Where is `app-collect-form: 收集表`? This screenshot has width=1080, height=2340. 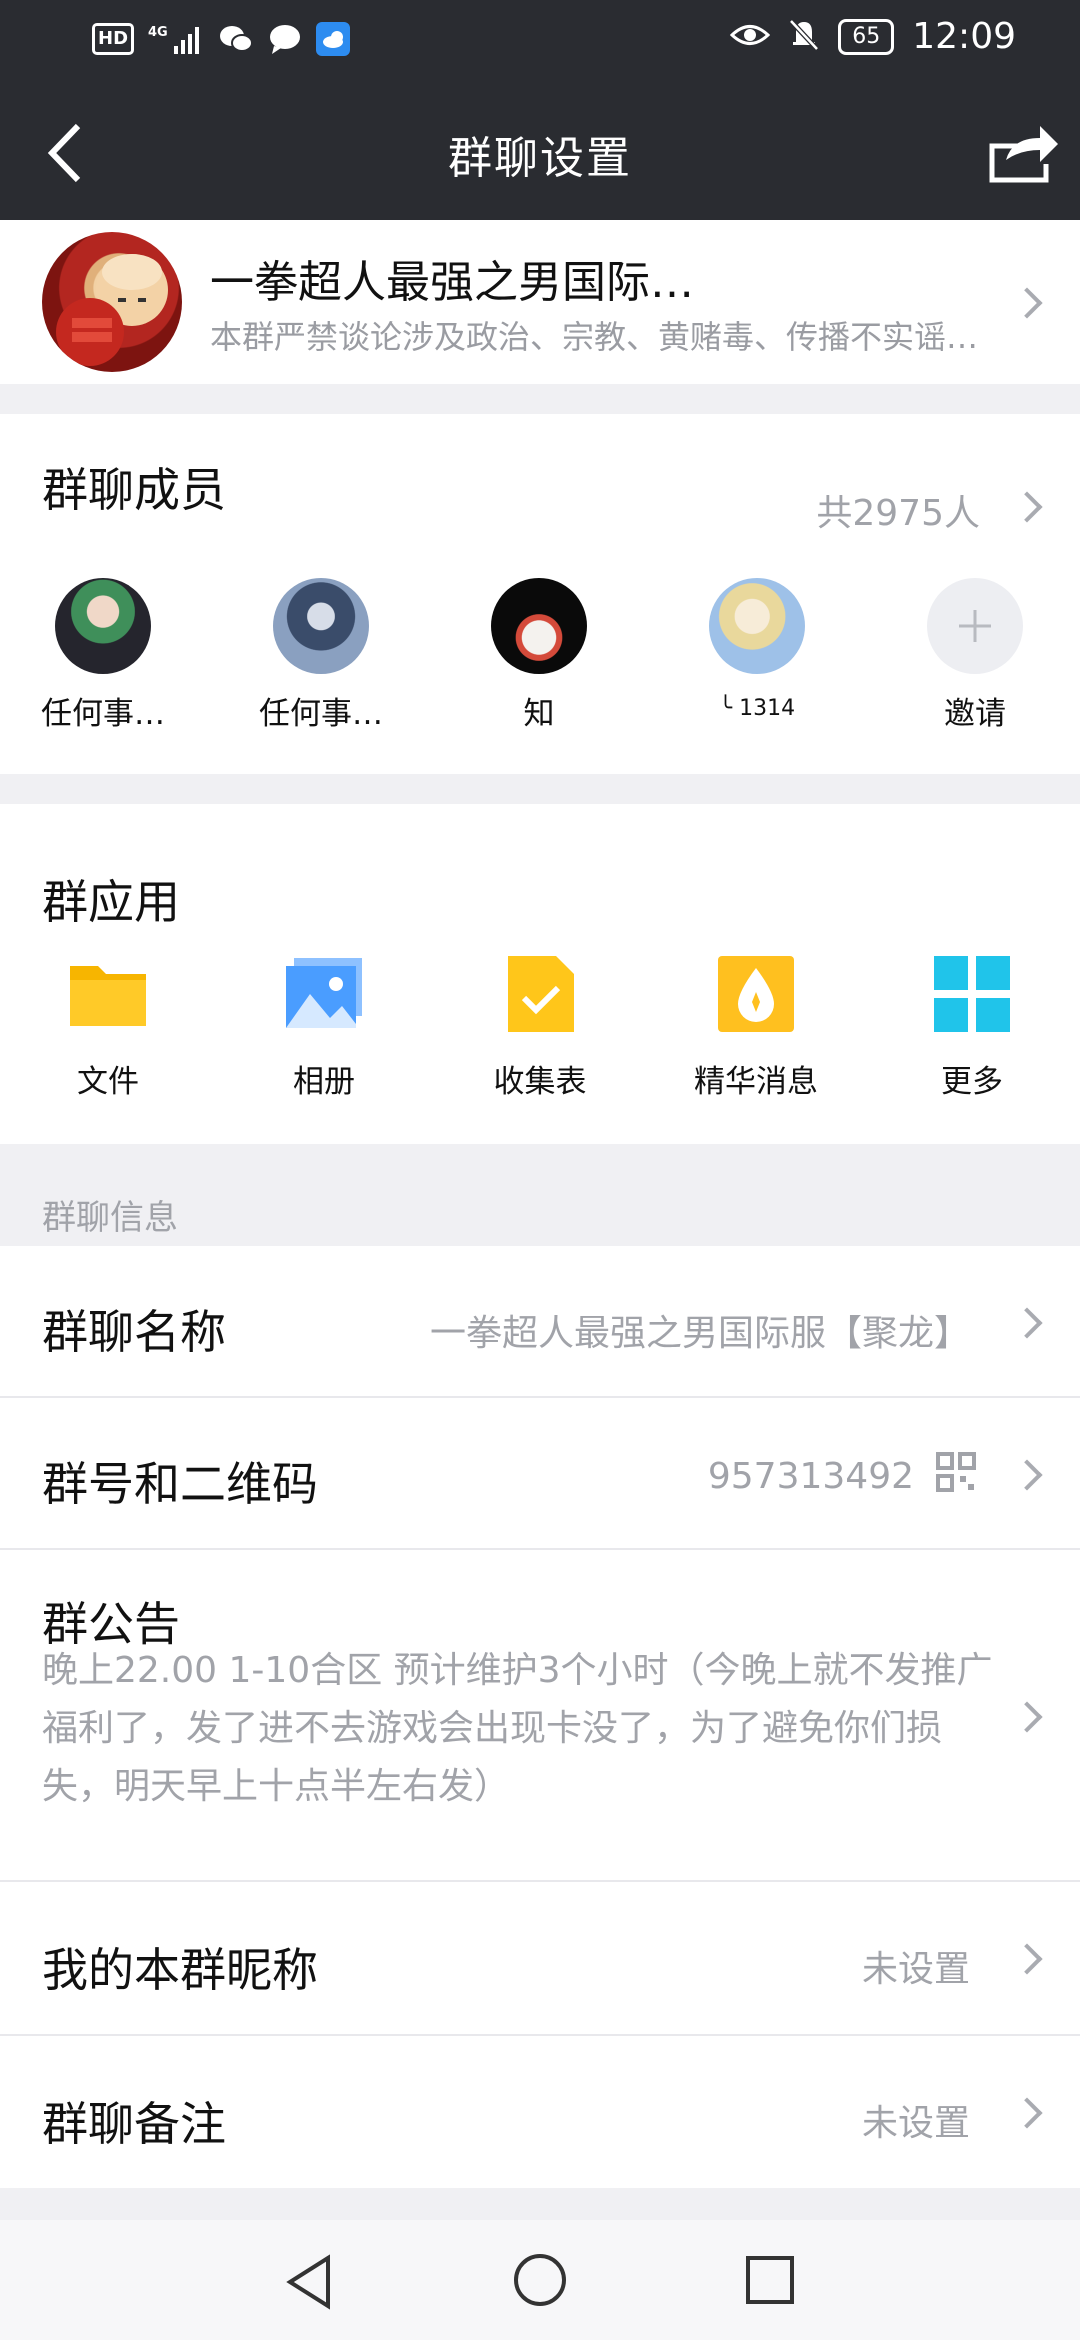
app-collect-form: 收集表 is located at coordinates (540, 1027).